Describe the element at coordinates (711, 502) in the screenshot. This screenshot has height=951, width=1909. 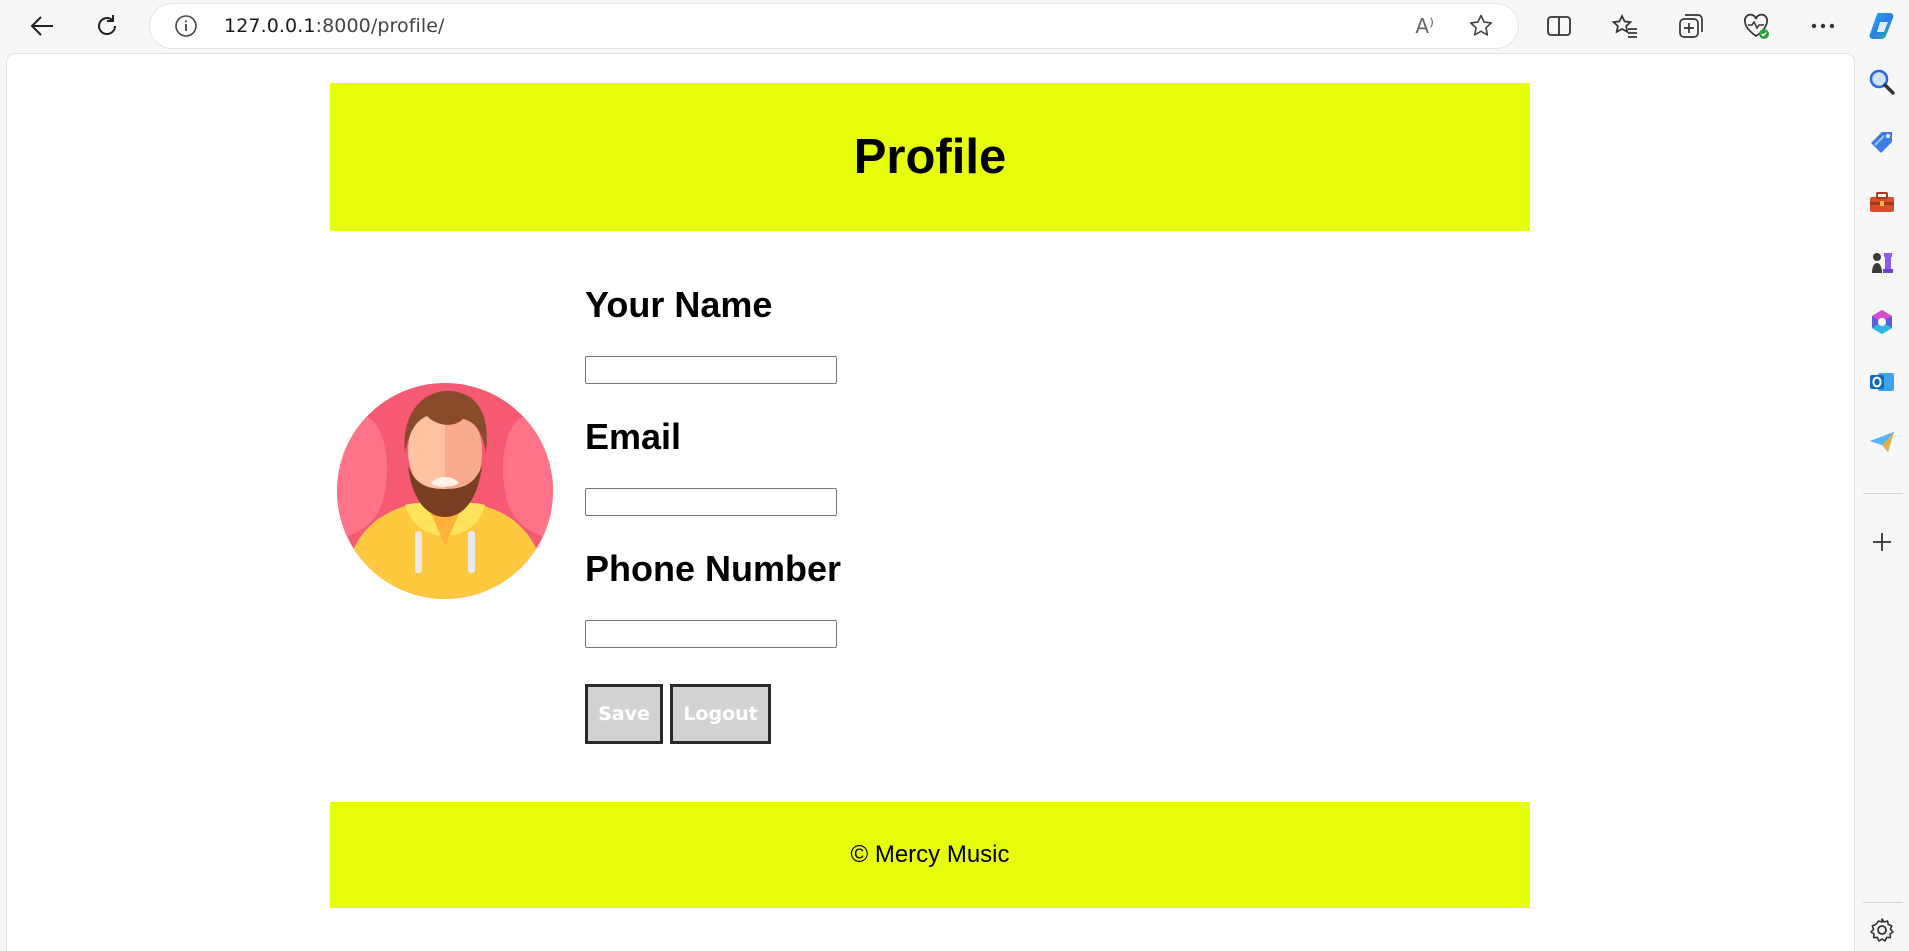
I see `email-input` at that location.